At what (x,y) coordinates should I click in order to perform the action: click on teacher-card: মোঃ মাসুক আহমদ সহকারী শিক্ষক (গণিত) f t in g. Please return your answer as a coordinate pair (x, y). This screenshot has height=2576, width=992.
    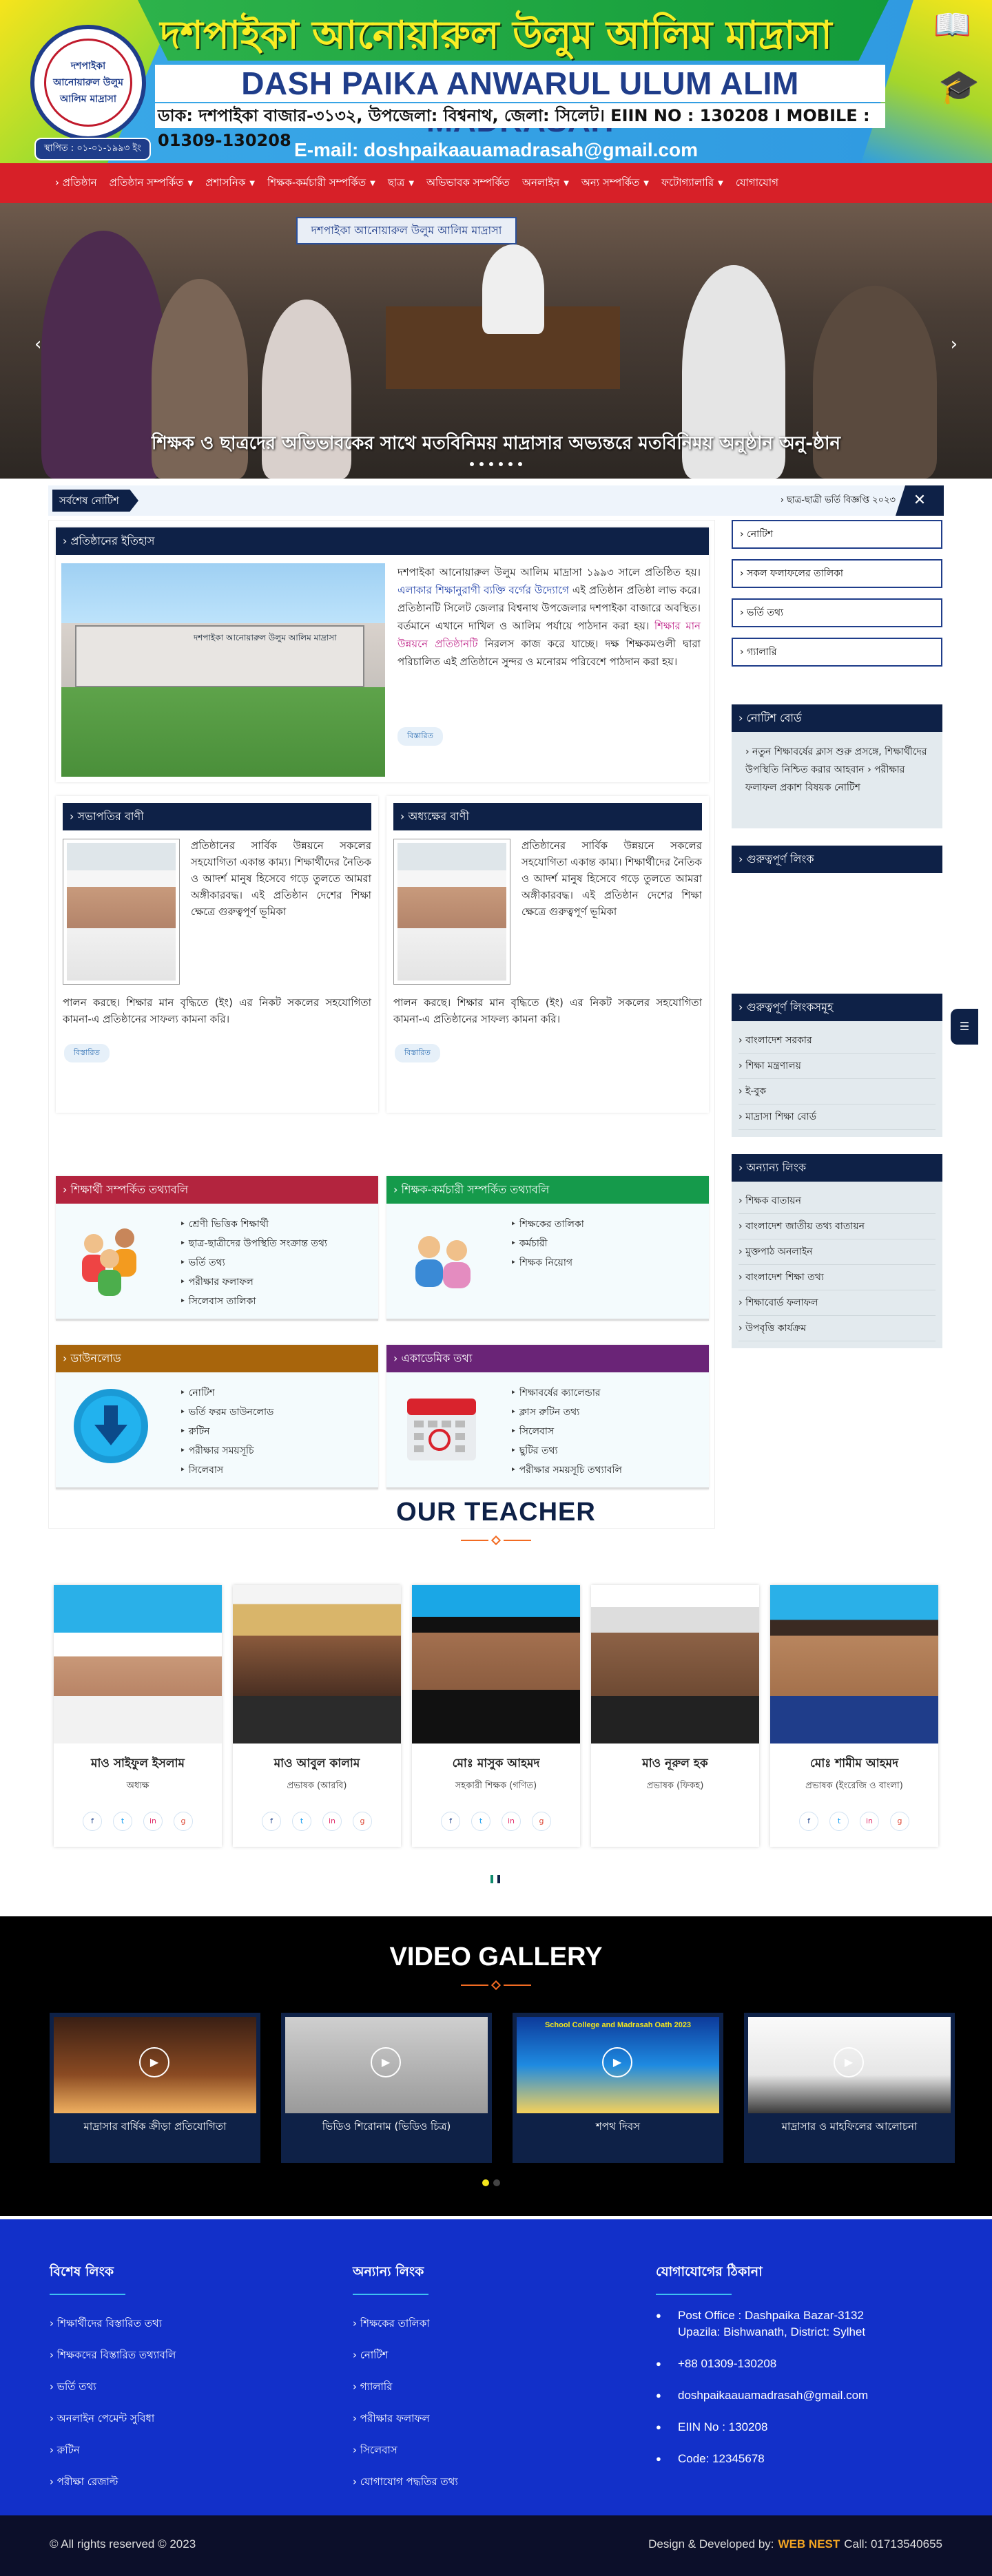
    Looking at the image, I should click on (496, 1716).